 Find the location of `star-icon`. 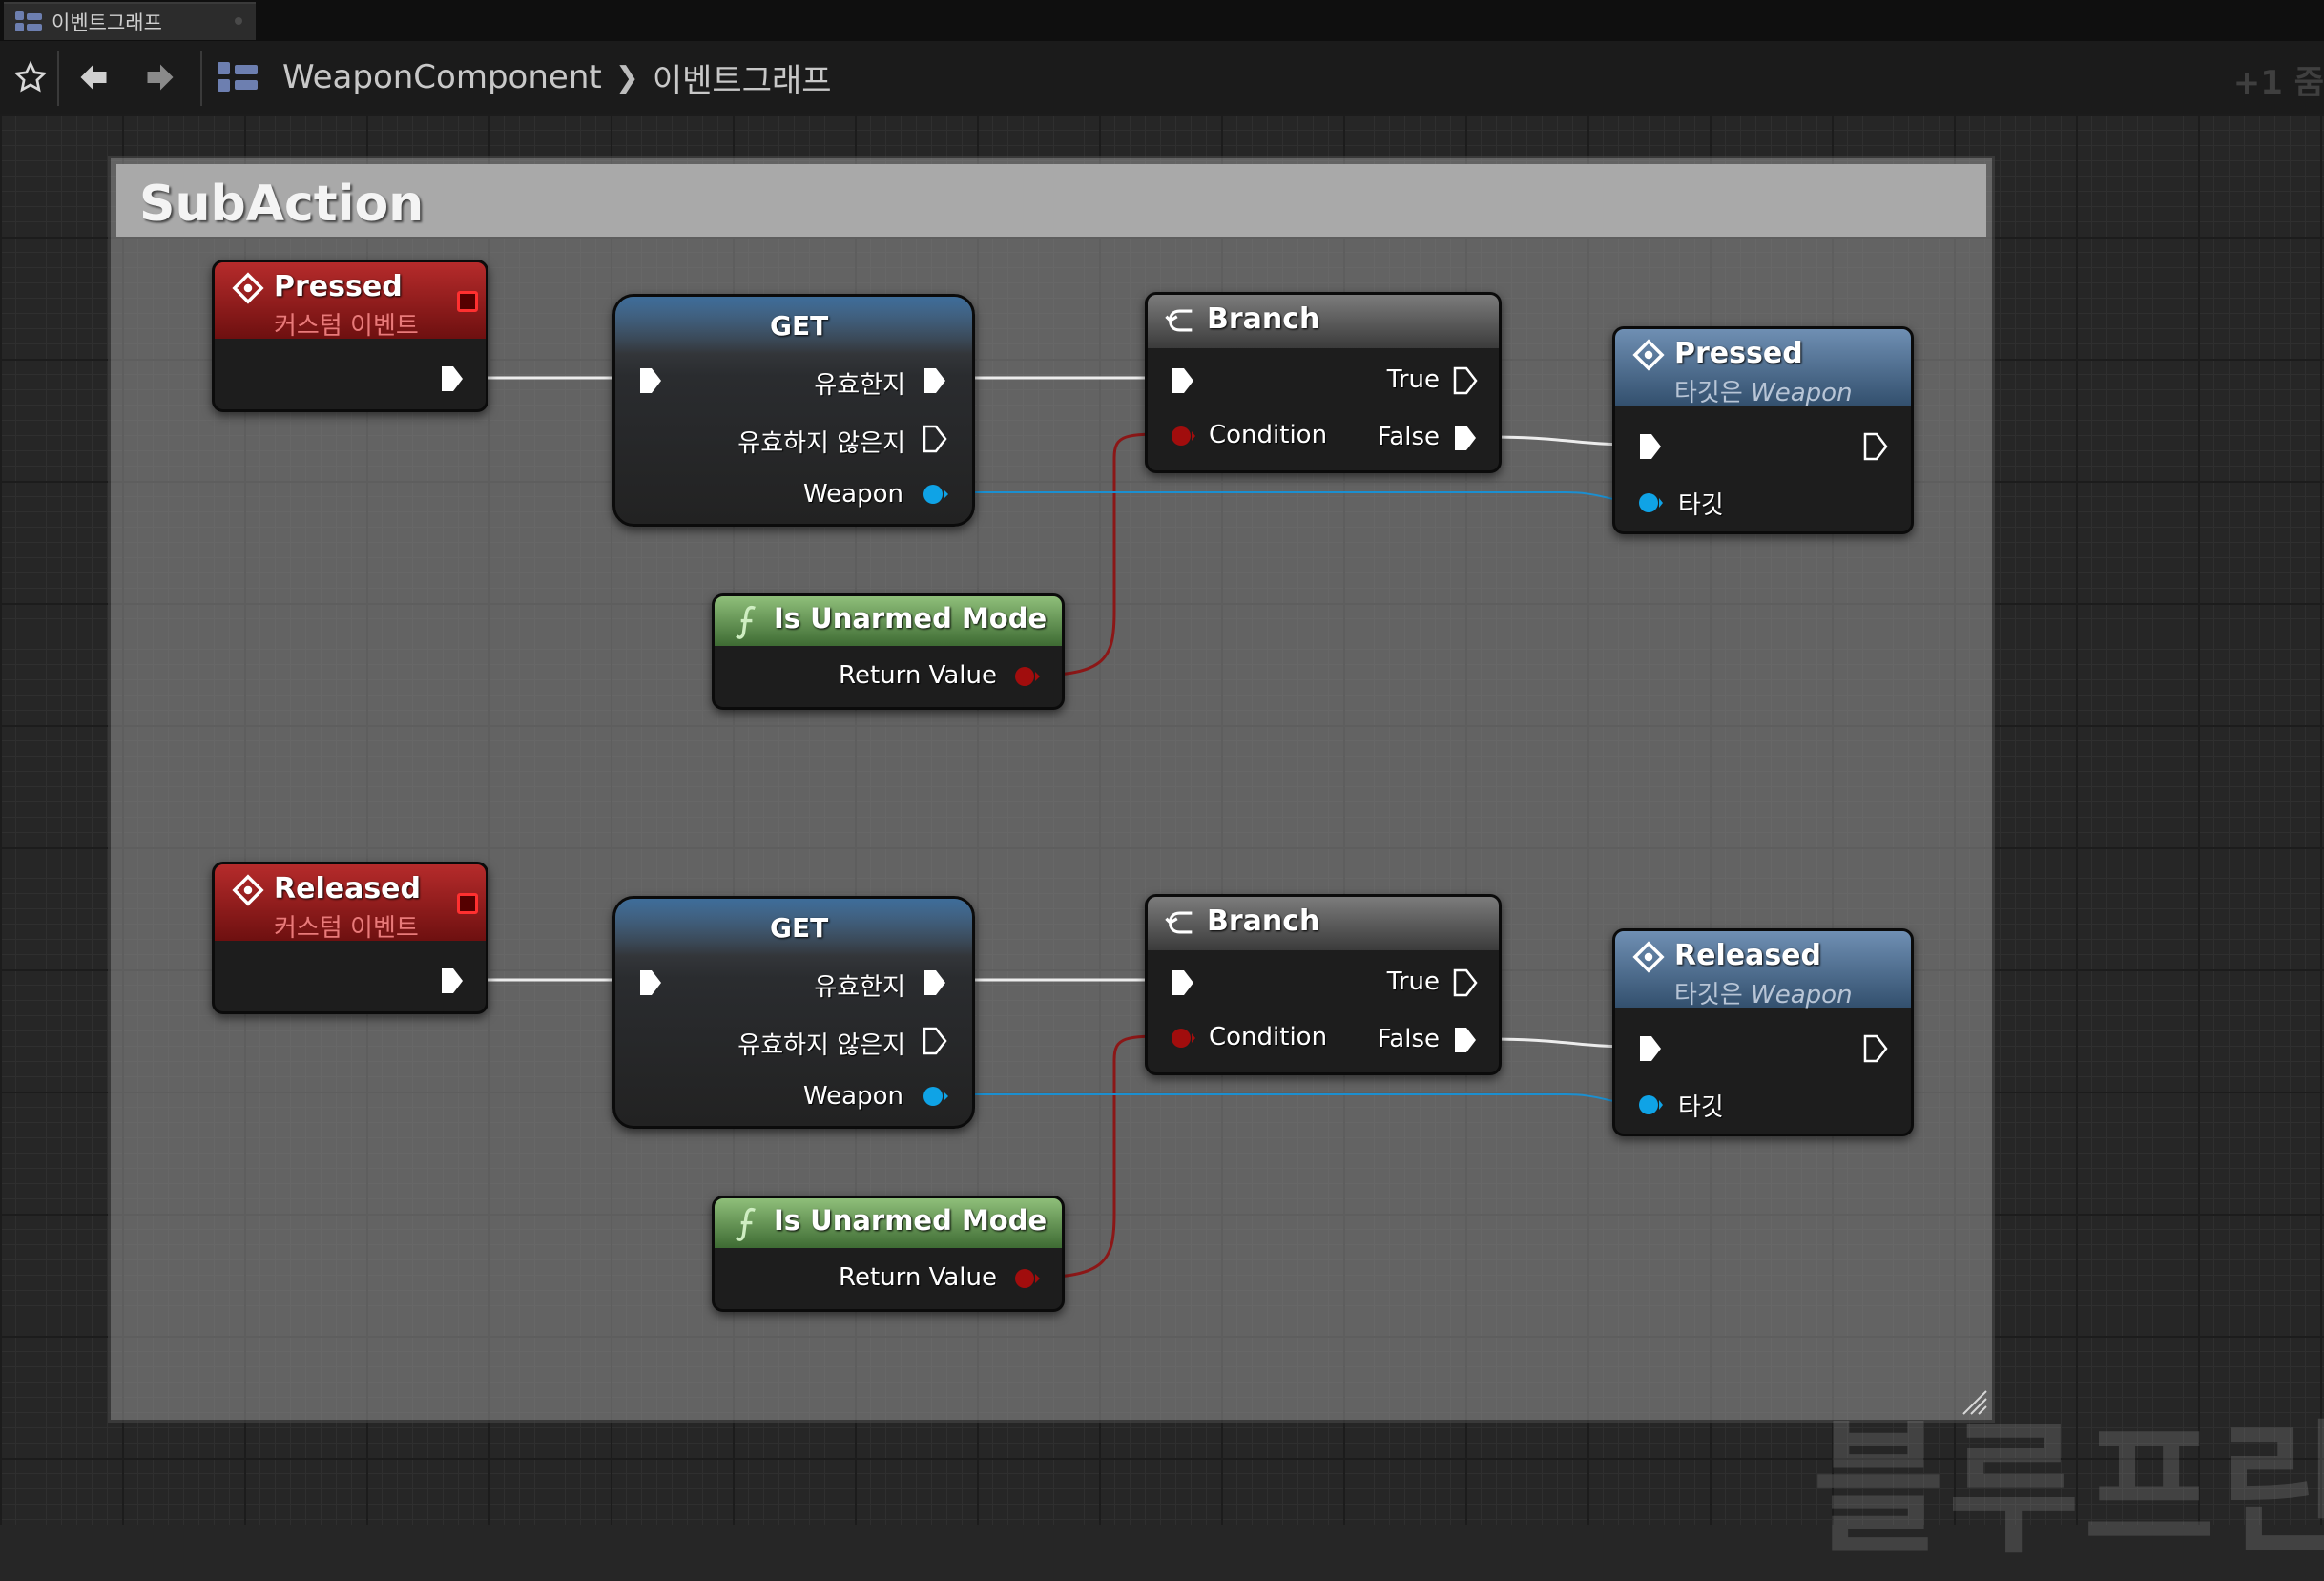

star-icon is located at coordinates (30, 76).